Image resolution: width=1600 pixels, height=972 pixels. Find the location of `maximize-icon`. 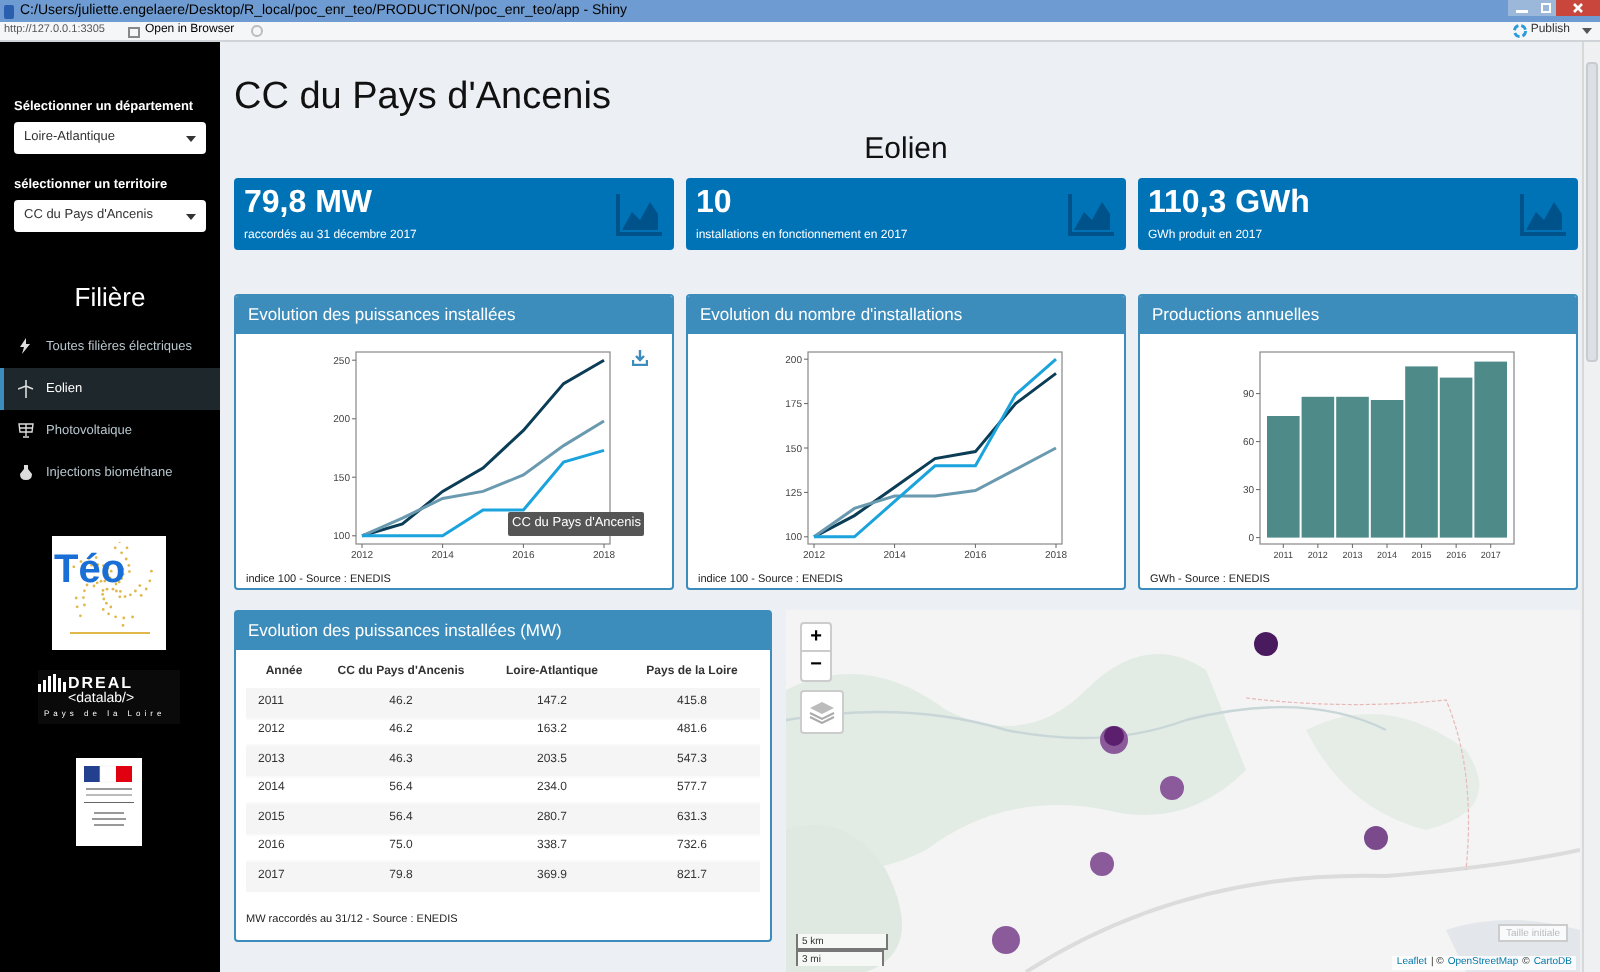

maximize-icon is located at coordinates (1546, 8).